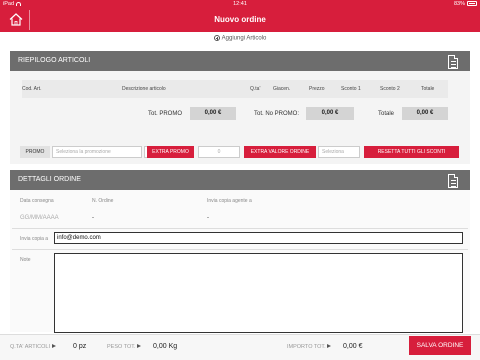 The height and width of the screenshot is (360, 480). What do you see at coordinates (216, 38) in the screenshot?
I see `add-circle-icon` at bounding box center [216, 38].